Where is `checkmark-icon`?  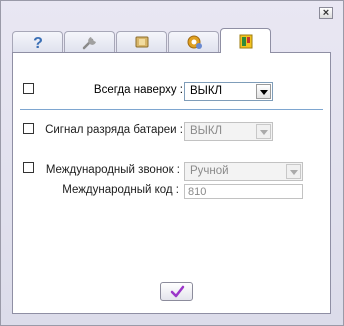 checkmark-icon is located at coordinates (177, 291).